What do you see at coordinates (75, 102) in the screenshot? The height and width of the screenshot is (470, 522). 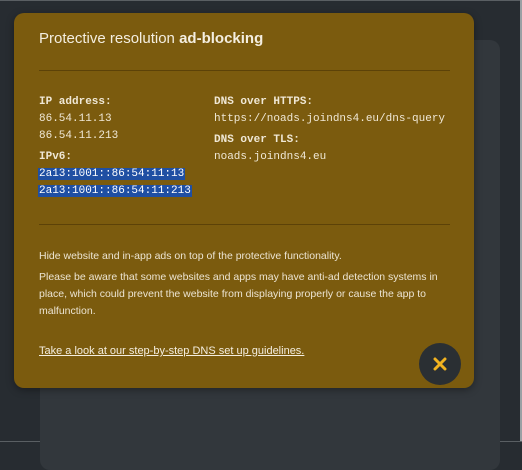 I see `ip-address-label: IP address:` at bounding box center [75, 102].